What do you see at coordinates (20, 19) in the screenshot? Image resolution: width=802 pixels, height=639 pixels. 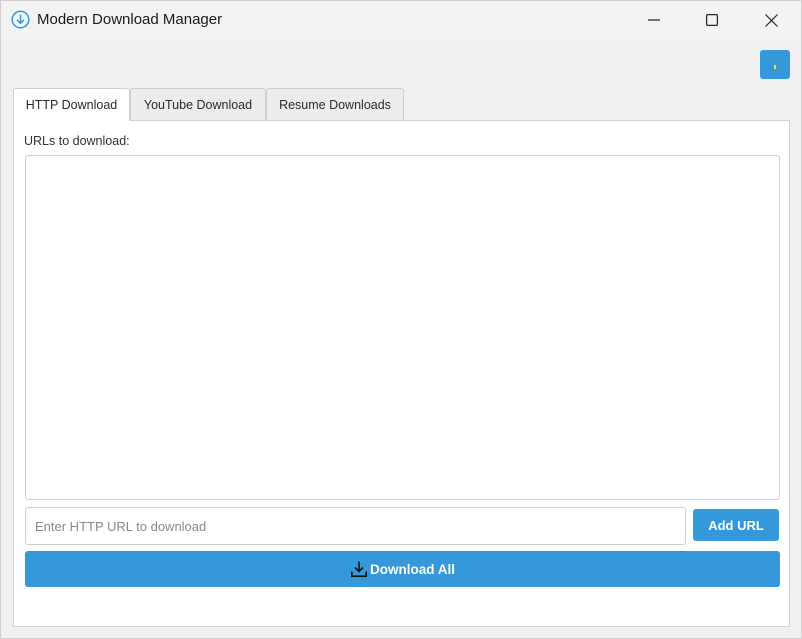 I see `download-circle-icon` at bounding box center [20, 19].